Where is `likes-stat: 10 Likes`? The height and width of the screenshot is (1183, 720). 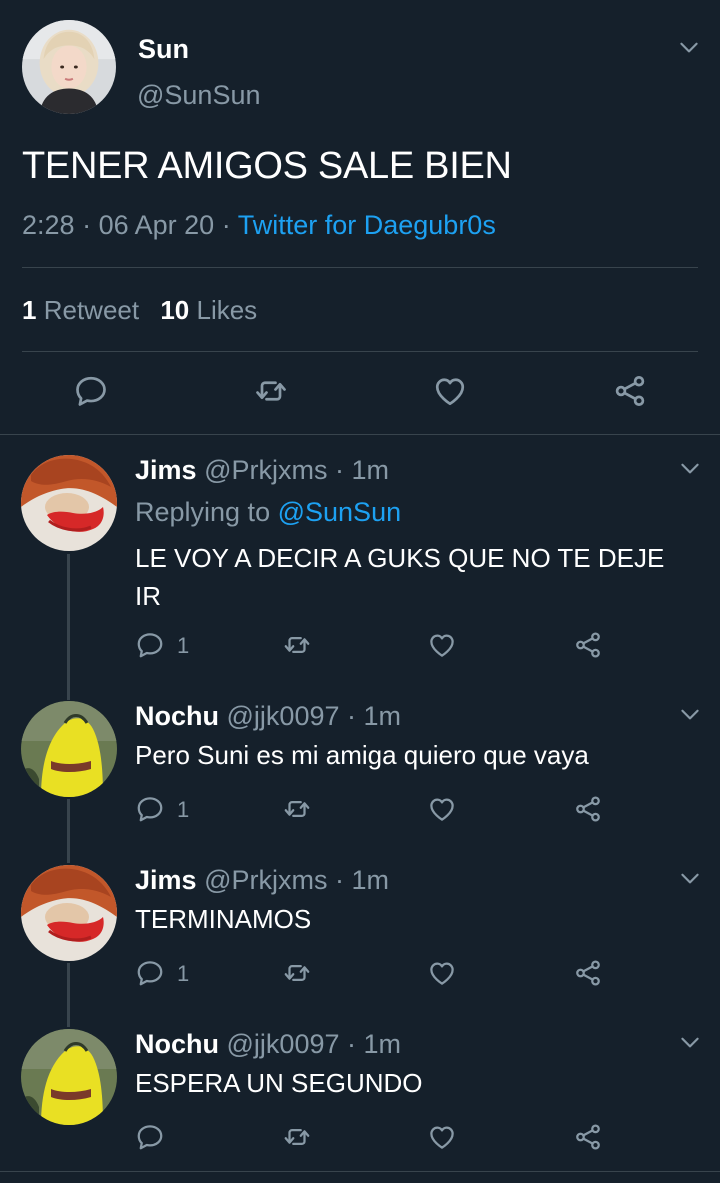 likes-stat: 10 Likes is located at coordinates (208, 310).